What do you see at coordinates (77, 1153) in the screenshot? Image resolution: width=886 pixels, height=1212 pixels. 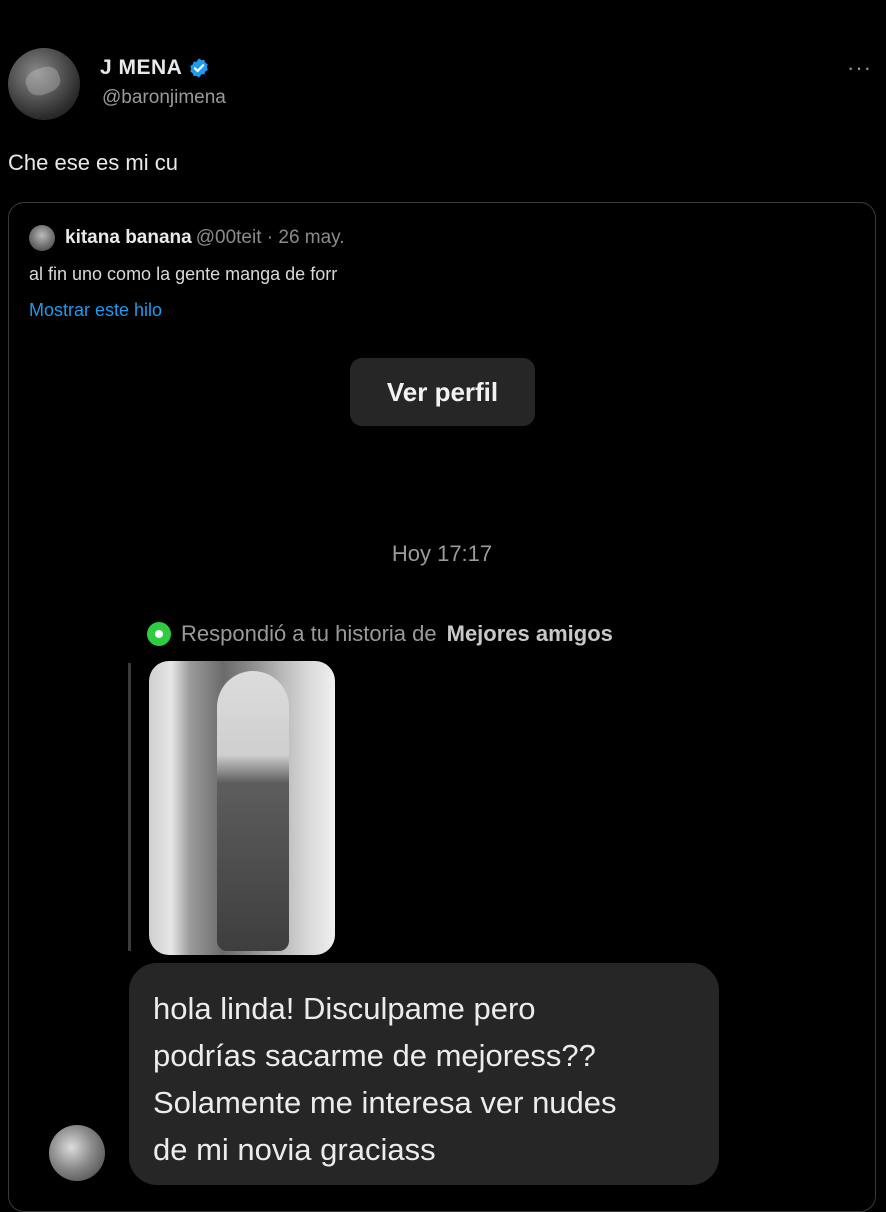 I see `sender-avatar` at bounding box center [77, 1153].